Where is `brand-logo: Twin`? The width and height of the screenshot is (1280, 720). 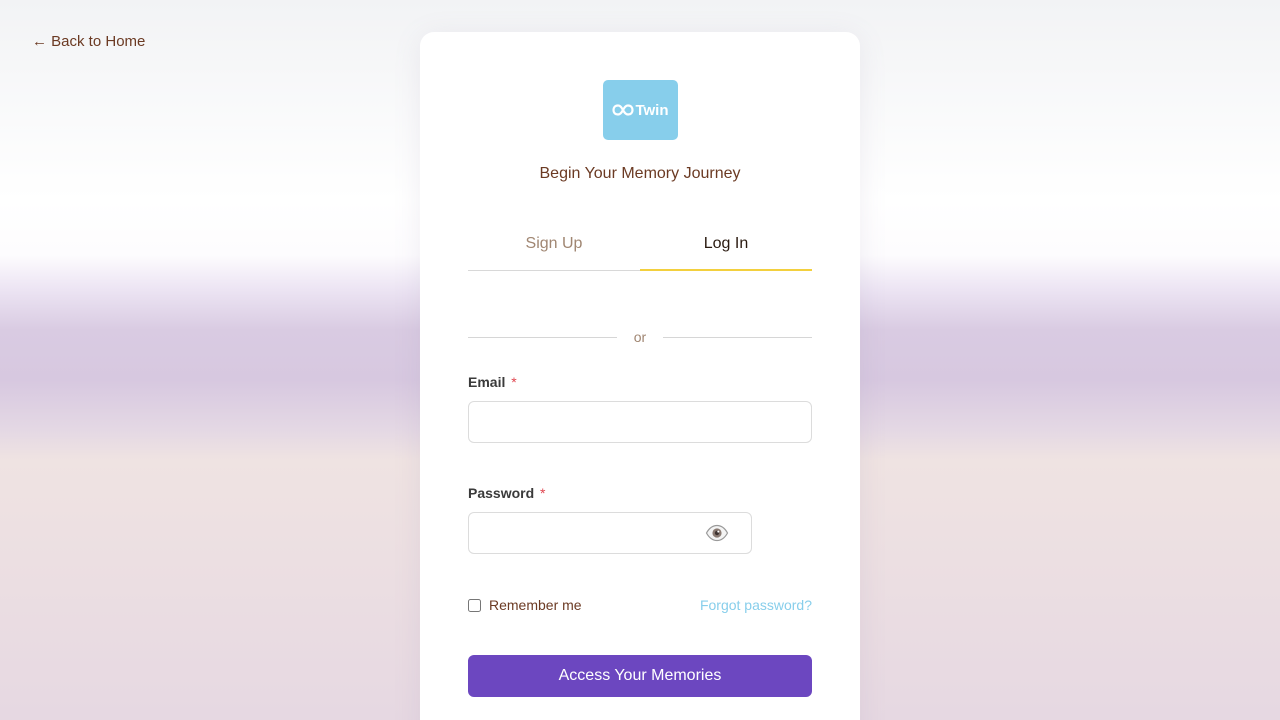 brand-logo: Twin is located at coordinates (640, 110).